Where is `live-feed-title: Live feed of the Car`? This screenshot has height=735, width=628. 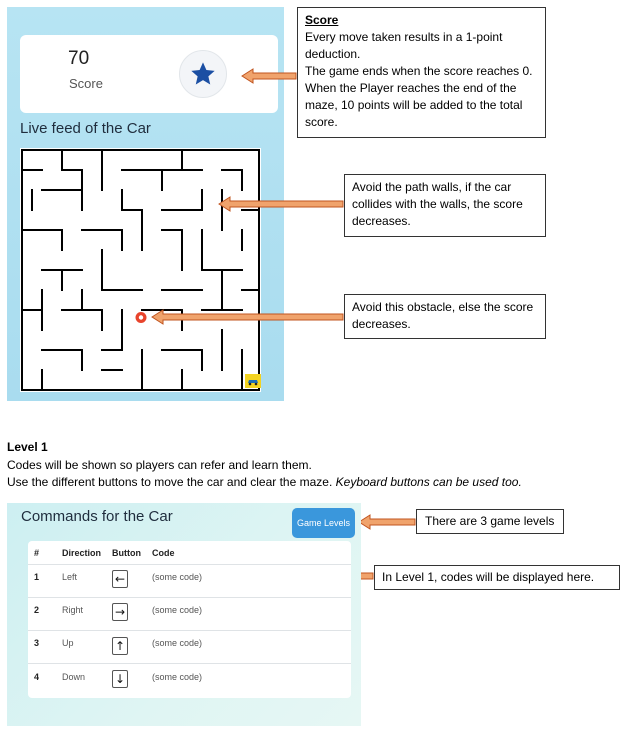
live-feed-title: Live feed of the Car is located at coordinates (85, 128).